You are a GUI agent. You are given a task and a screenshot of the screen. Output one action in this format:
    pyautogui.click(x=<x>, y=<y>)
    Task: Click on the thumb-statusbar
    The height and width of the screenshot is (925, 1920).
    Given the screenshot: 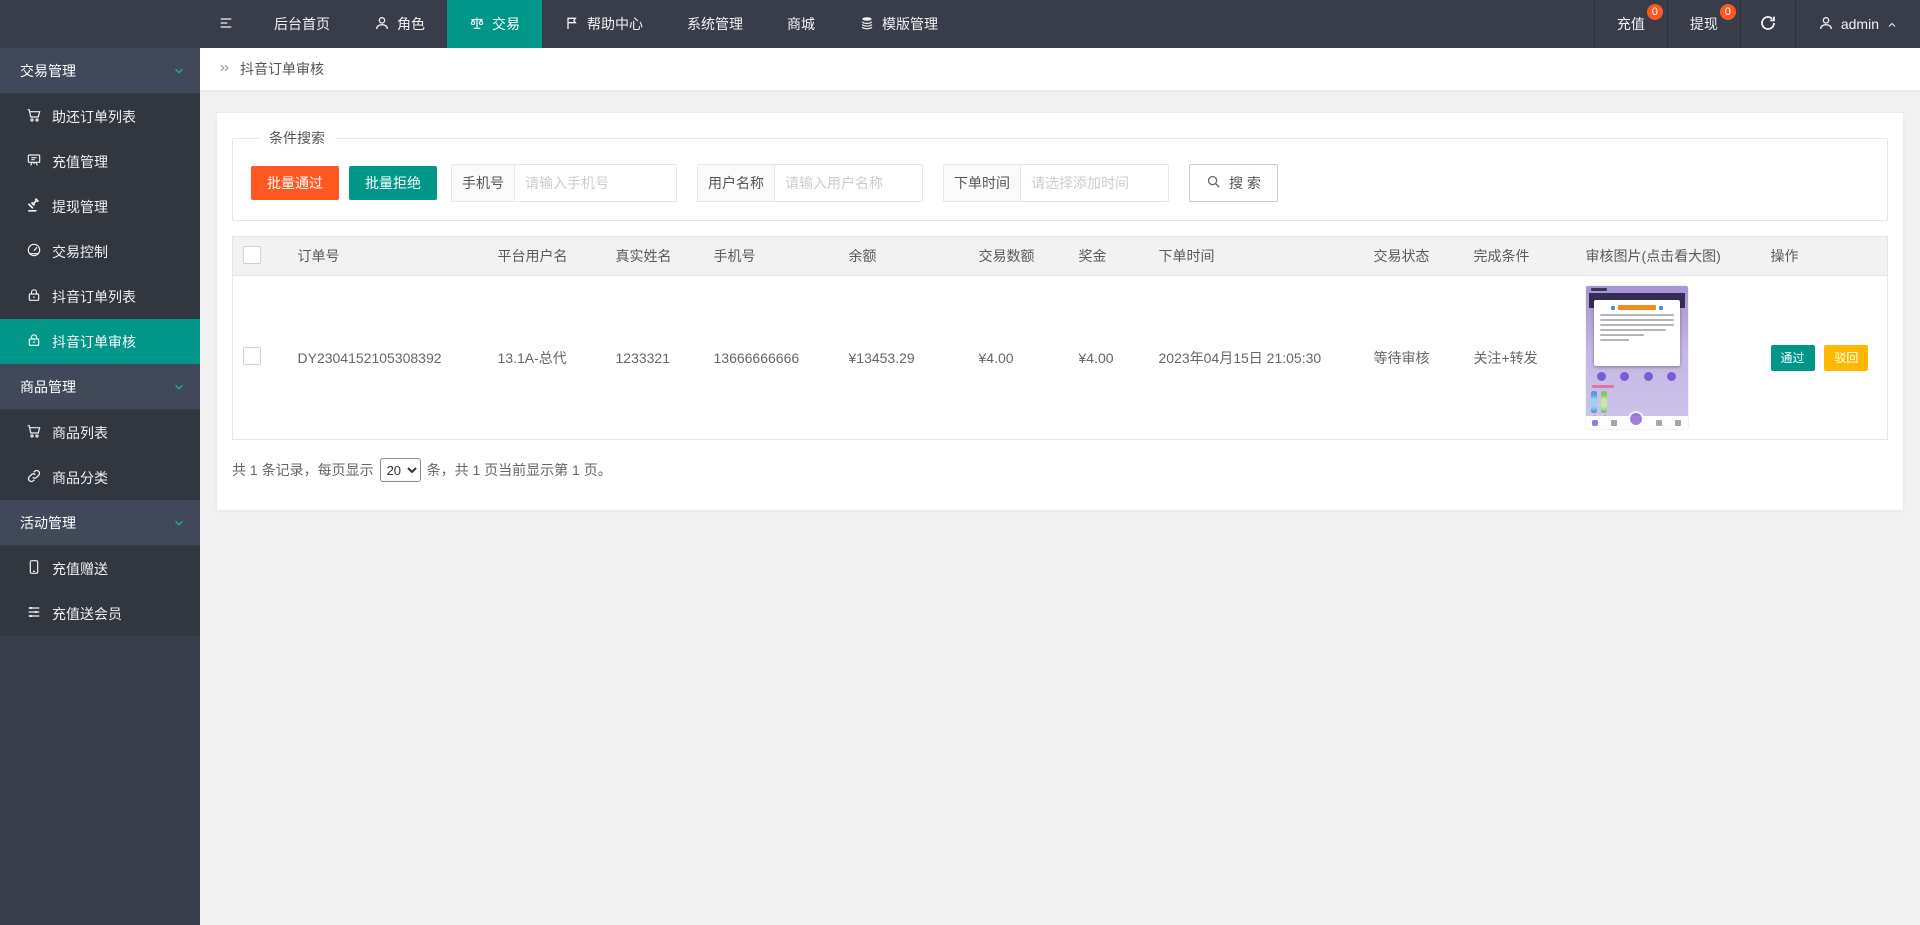 What is the action you would take?
    pyautogui.click(x=1598, y=289)
    